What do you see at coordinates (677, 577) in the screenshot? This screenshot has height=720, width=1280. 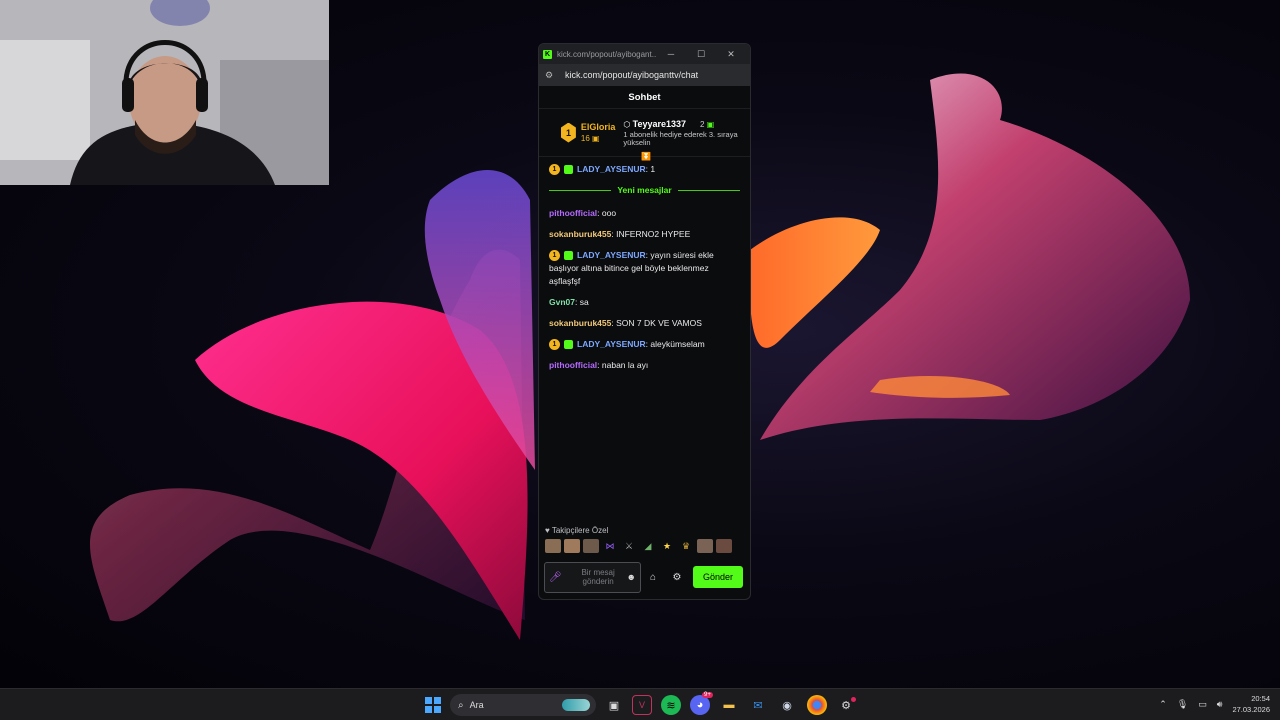 I see `gear-icon: ⚙` at bounding box center [677, 577].